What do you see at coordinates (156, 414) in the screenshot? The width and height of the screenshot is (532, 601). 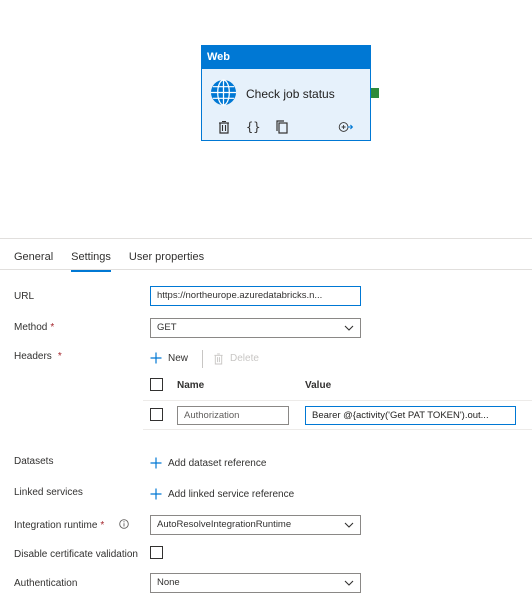 I see `header-row-checkbox` at bounding box center [156, 414].